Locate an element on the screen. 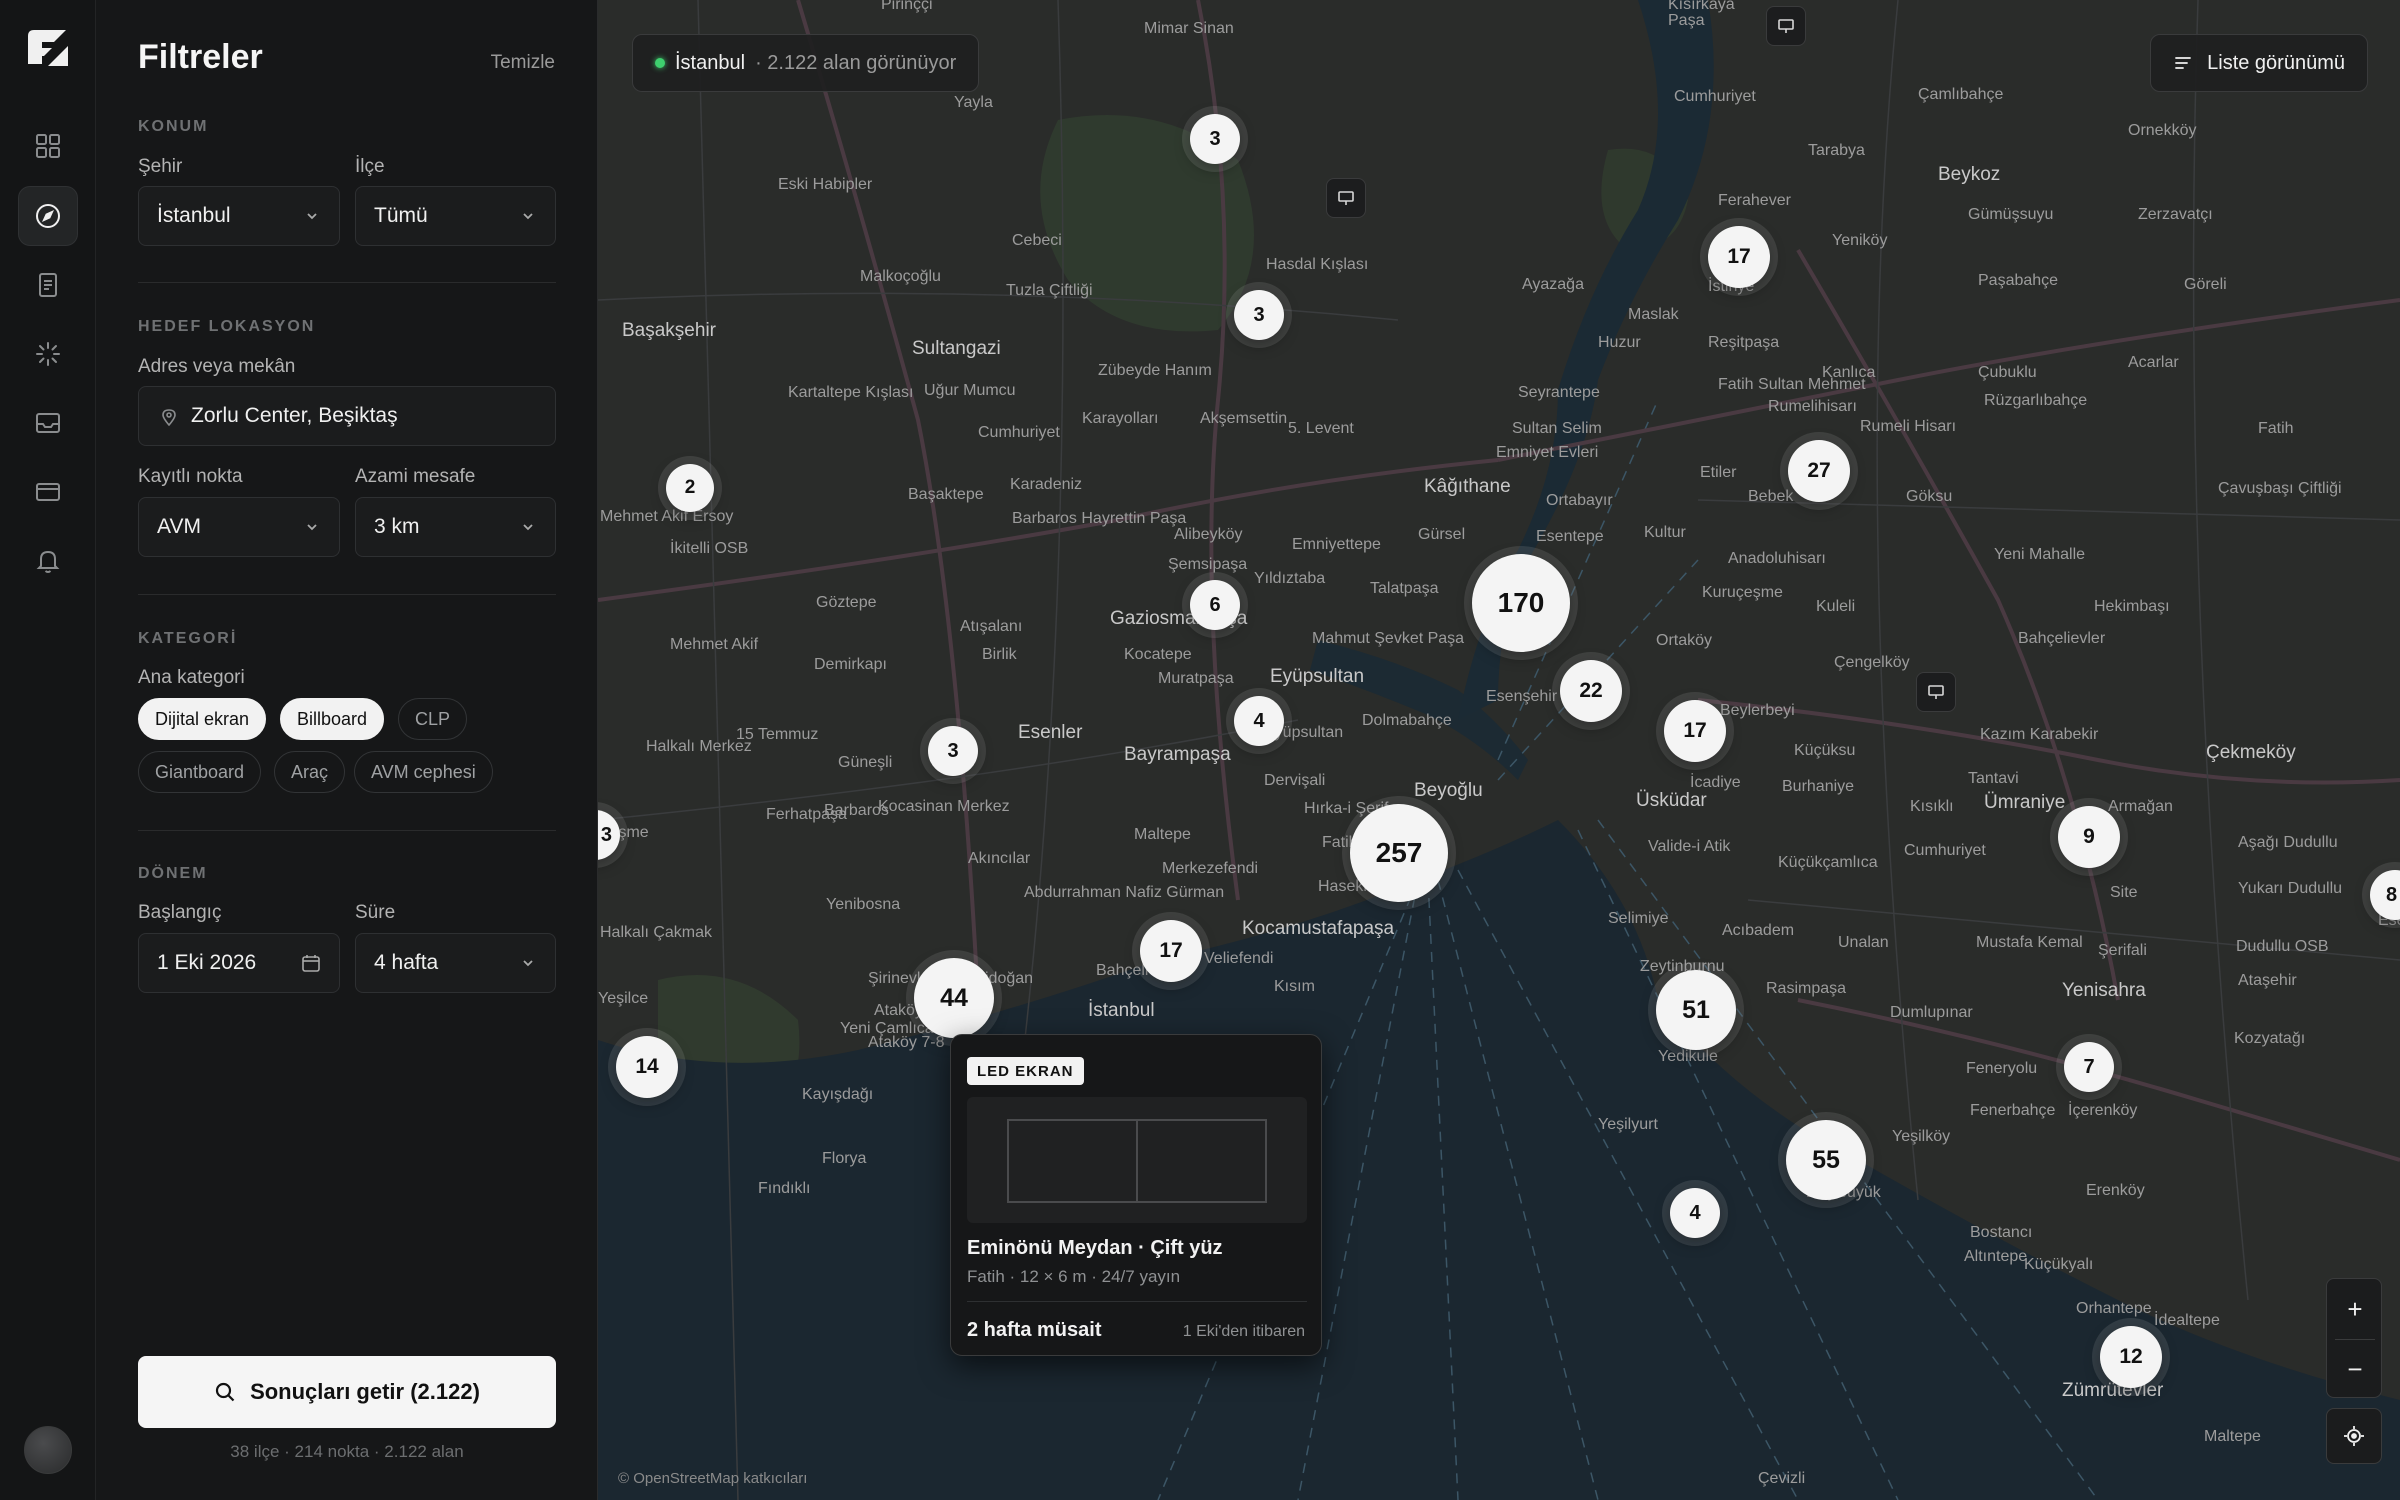  max-distance-select: 3 km is located at coordinates (455, 527).